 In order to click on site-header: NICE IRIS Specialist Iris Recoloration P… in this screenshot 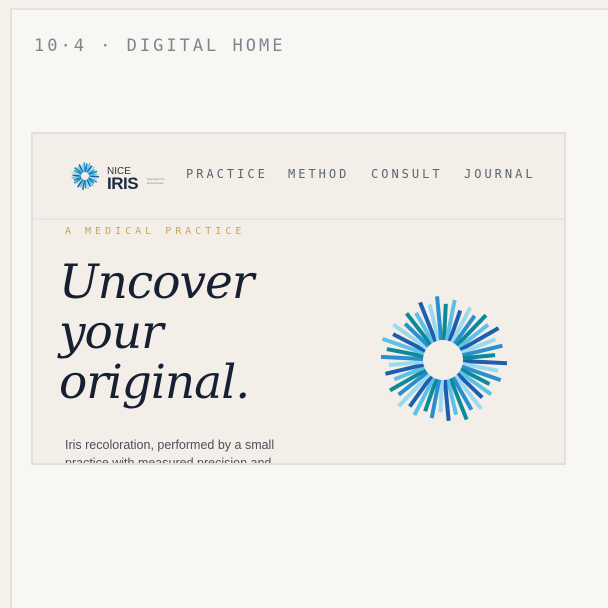, I will do `click(298, 177)`.